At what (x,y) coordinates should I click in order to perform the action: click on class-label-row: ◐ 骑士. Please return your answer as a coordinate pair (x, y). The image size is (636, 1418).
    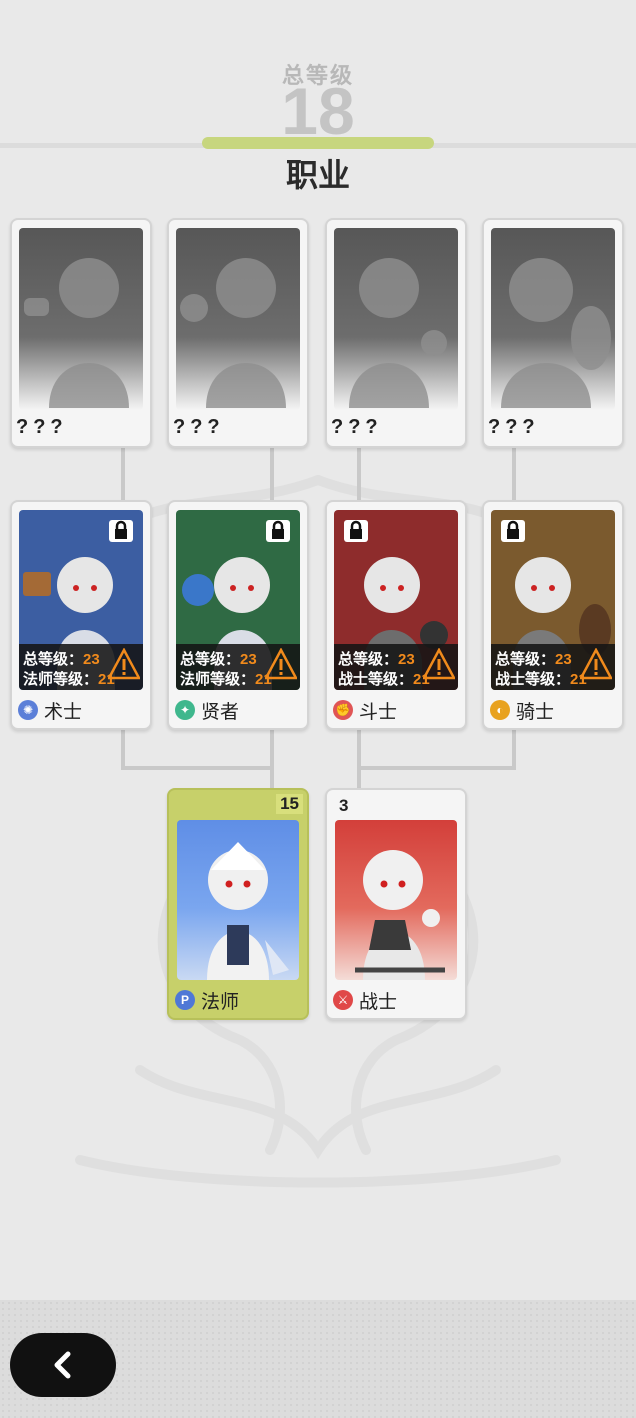
    Looking at the image, I should click on (522, 710).